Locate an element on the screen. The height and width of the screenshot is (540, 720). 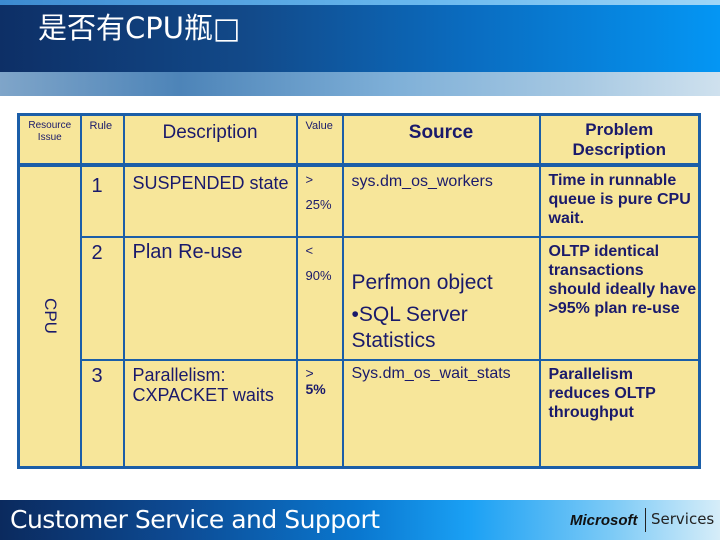
microsoft-logo: Microsoft is located at coordinates (604, 520).